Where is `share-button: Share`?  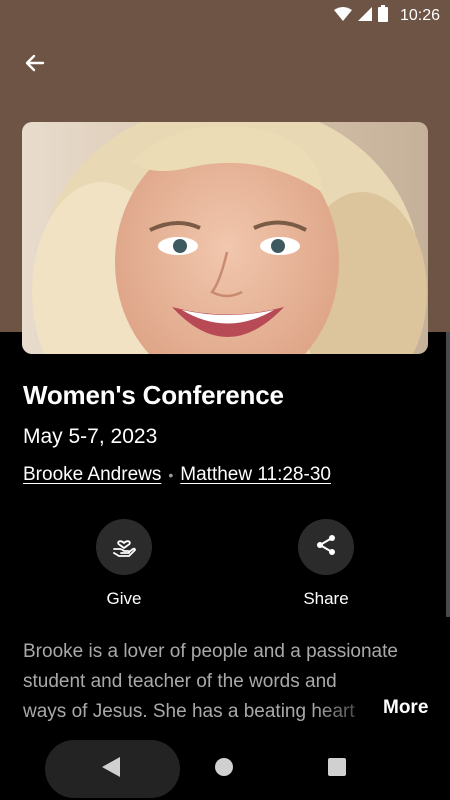 share-button: Share is located at coordinates (326, 564).